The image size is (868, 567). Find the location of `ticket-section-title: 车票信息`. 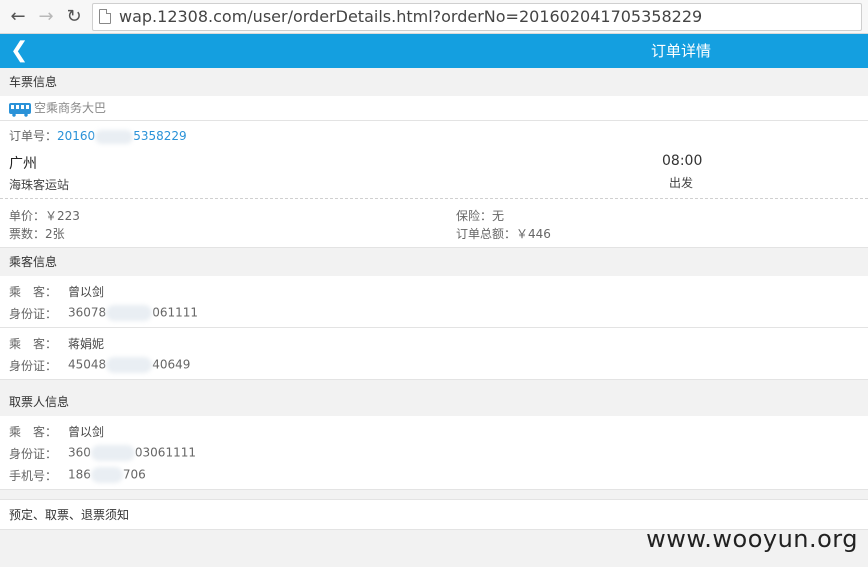

ticket-section-title: 车票信息 is located at coordinates (434, 82).